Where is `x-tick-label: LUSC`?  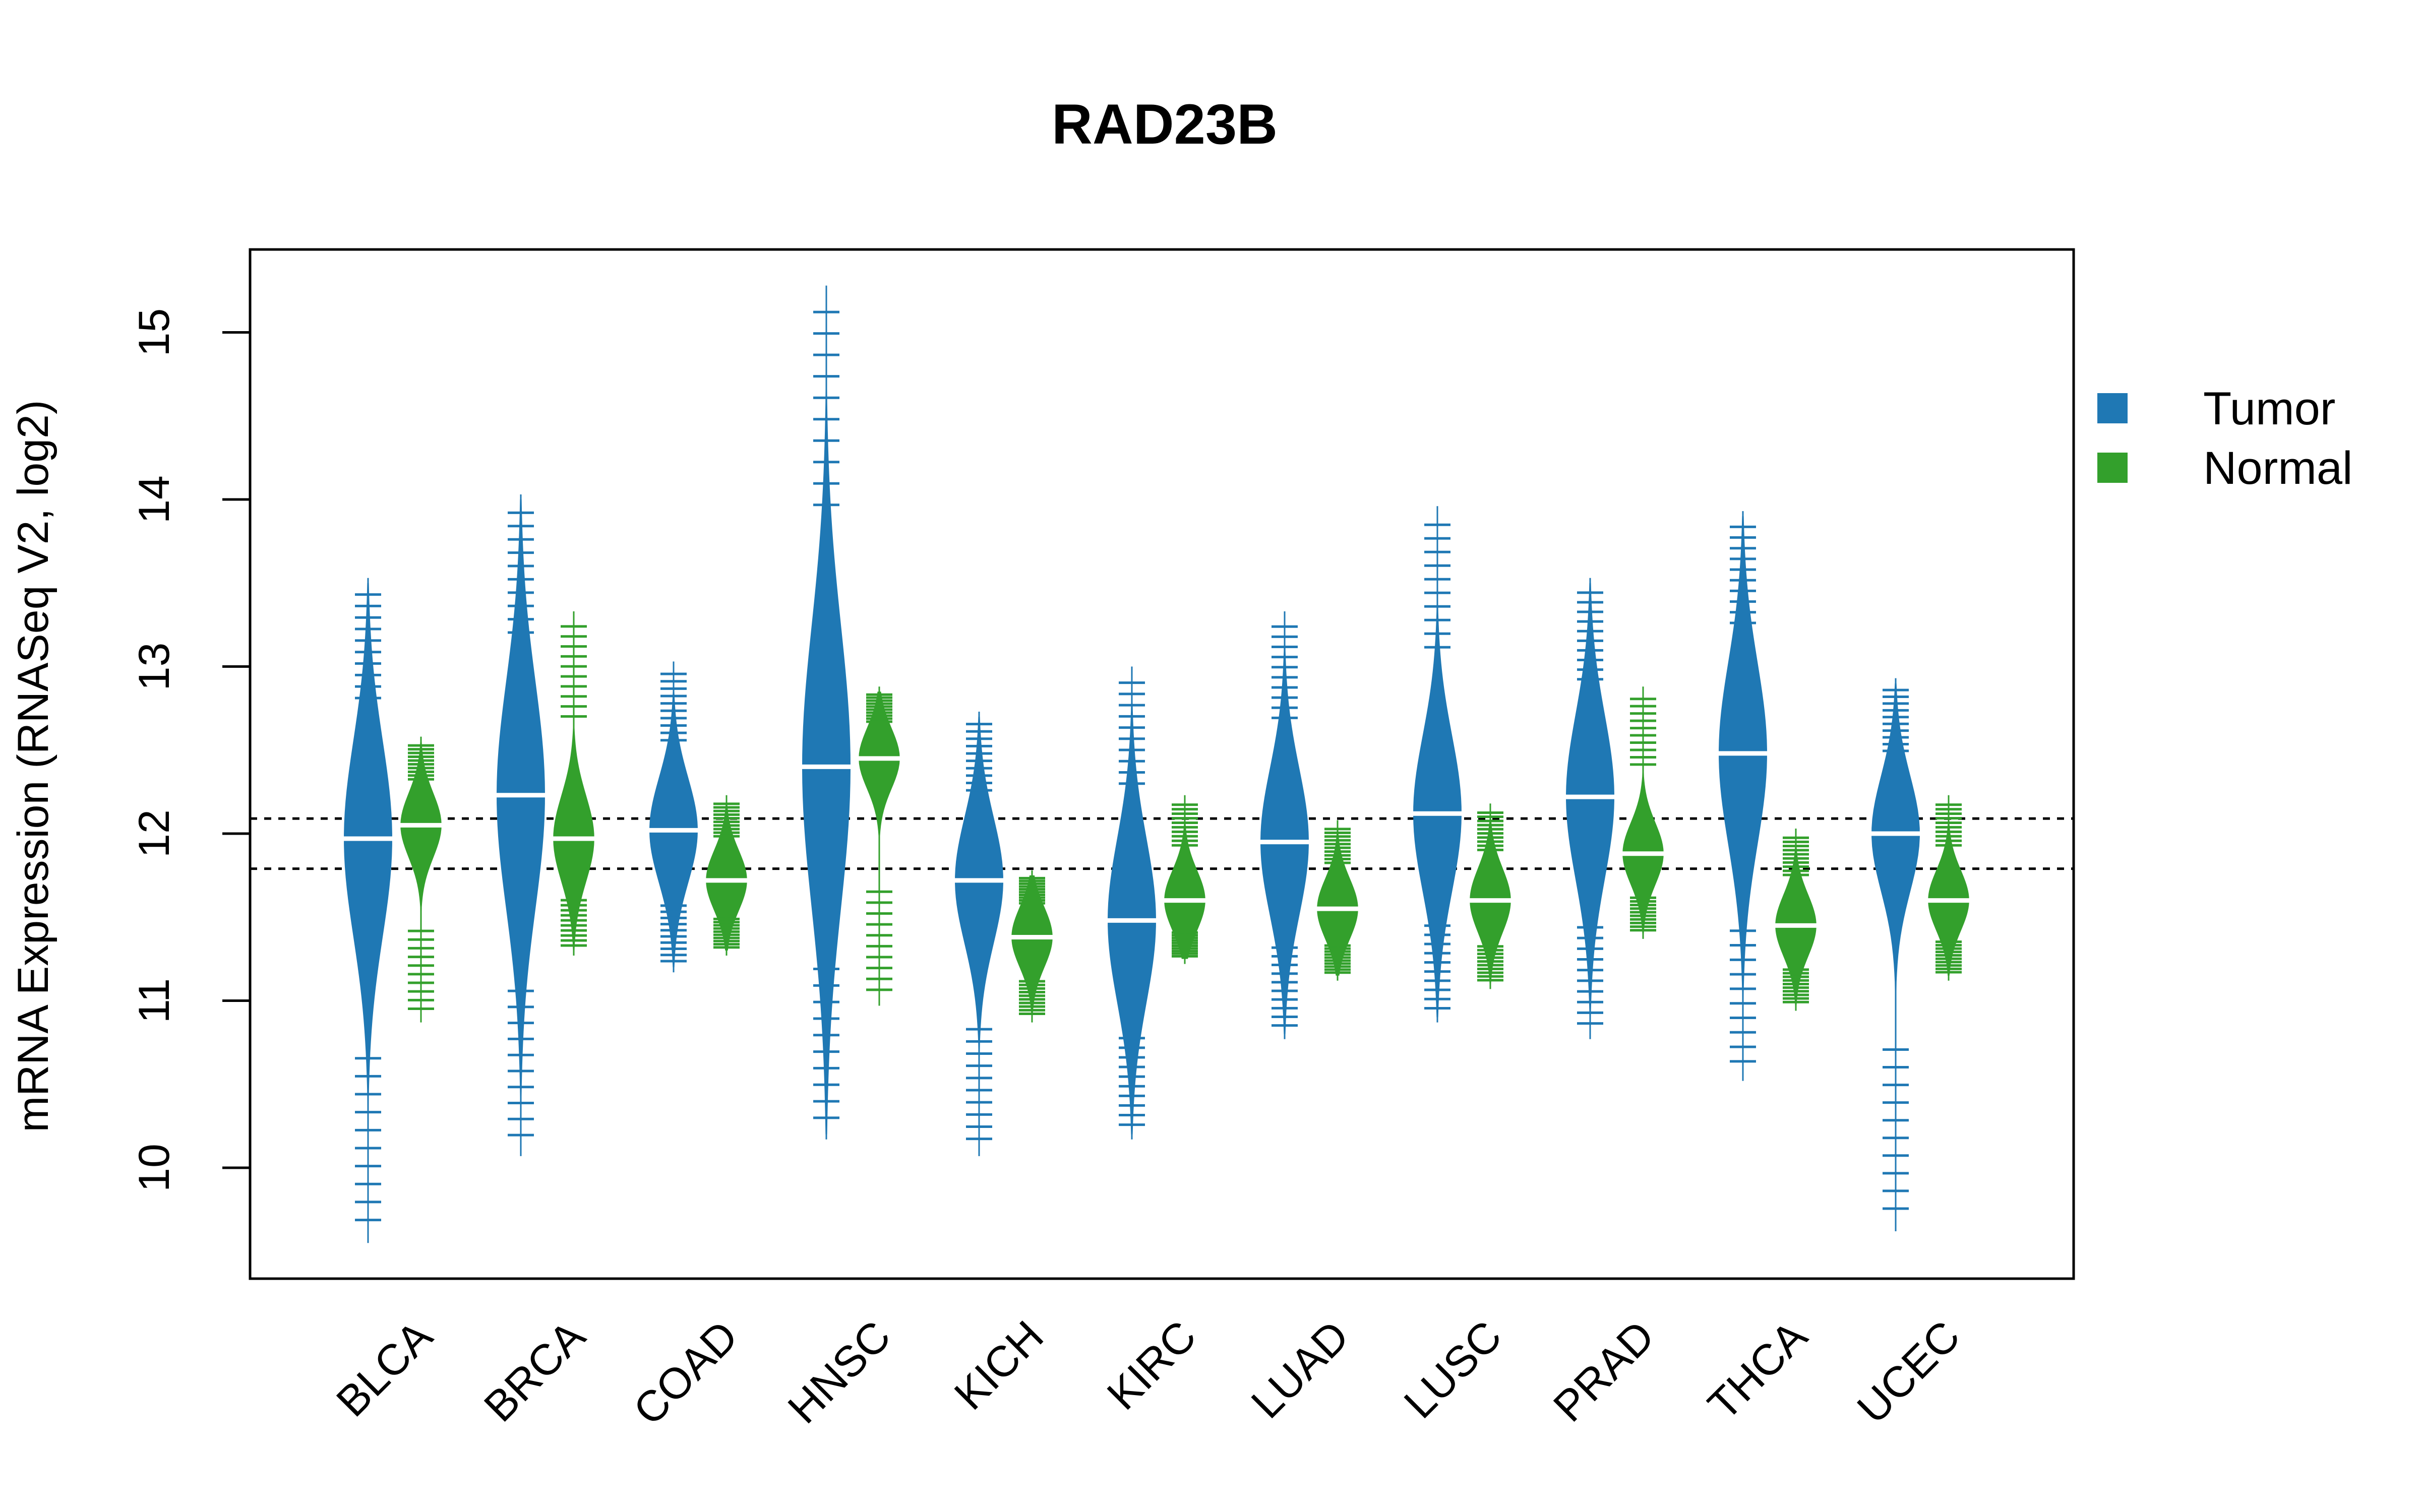
x-tick-label: LUSC is located at coordinates (1453, 1370).